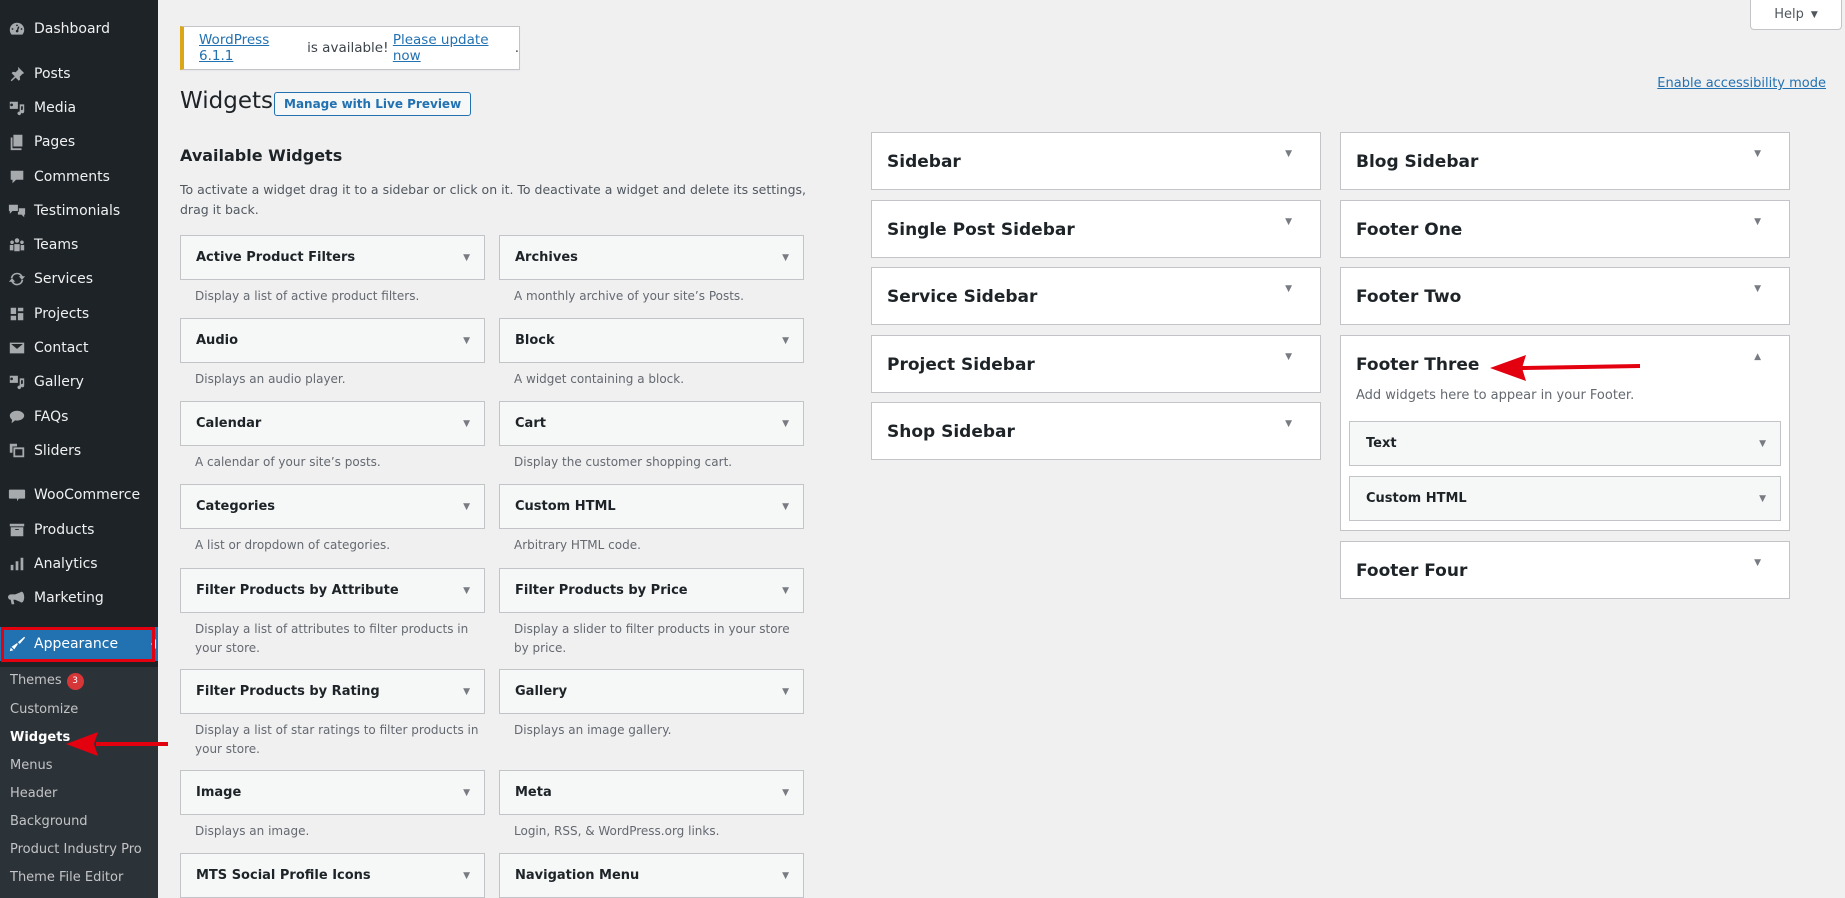 The height and width of the screenshot is (898, 1845). Describe the element at coordinates (79, 451) in the screenshot. I see `sidebar-item-sliders: Sliders` at that location.